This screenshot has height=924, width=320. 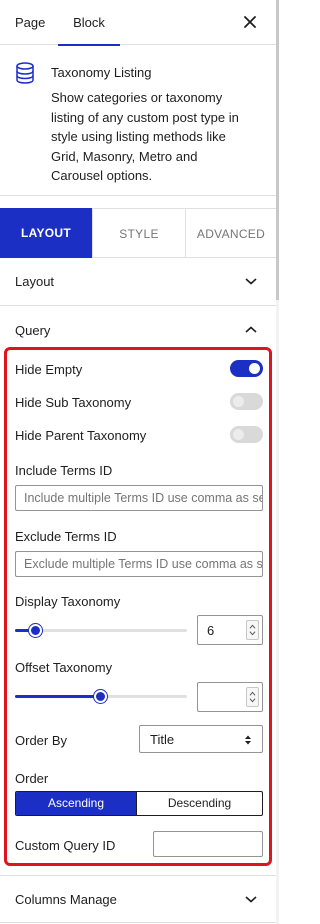 I want to click on hide-sub-taxonomy-toggle, so click(x=246, y=401).